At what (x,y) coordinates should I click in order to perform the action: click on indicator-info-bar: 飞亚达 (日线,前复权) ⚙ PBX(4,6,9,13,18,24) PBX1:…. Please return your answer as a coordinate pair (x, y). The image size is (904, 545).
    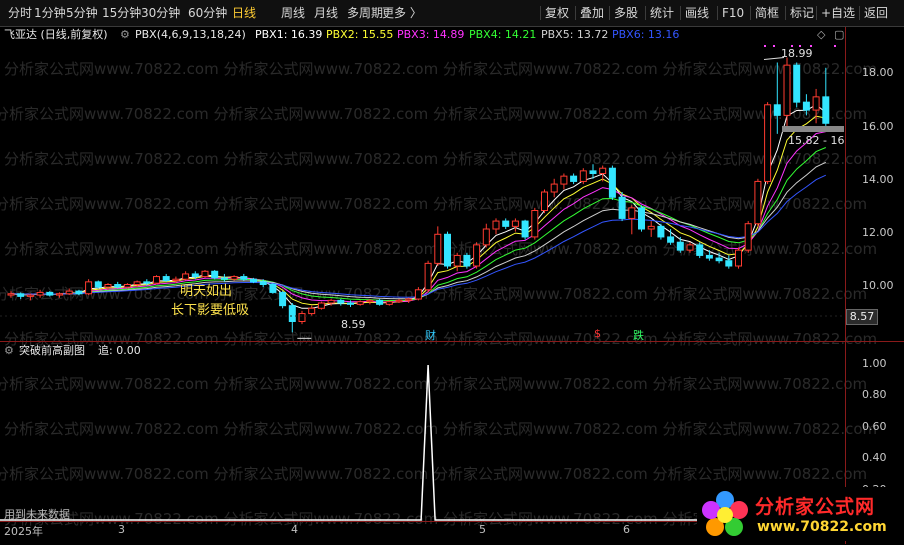
    Looking at the image, I should click on (422, 35).